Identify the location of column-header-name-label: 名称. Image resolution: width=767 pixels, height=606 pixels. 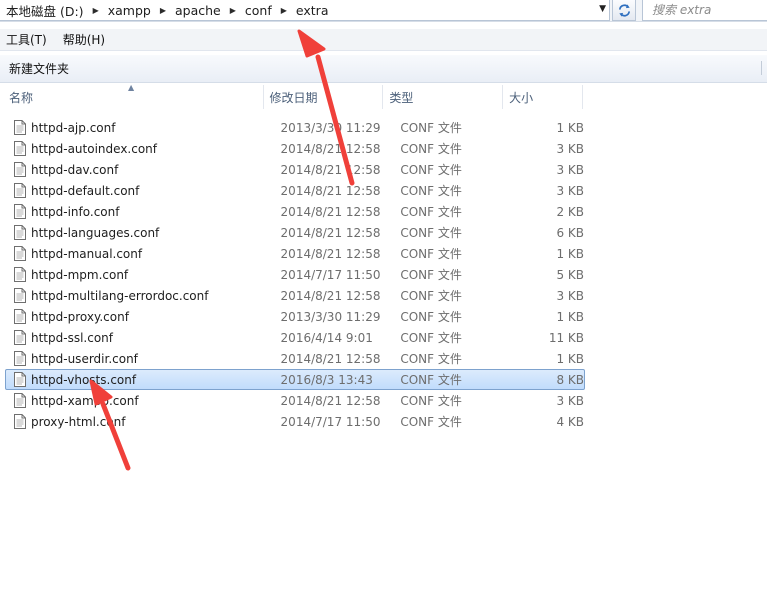
(21, 97).